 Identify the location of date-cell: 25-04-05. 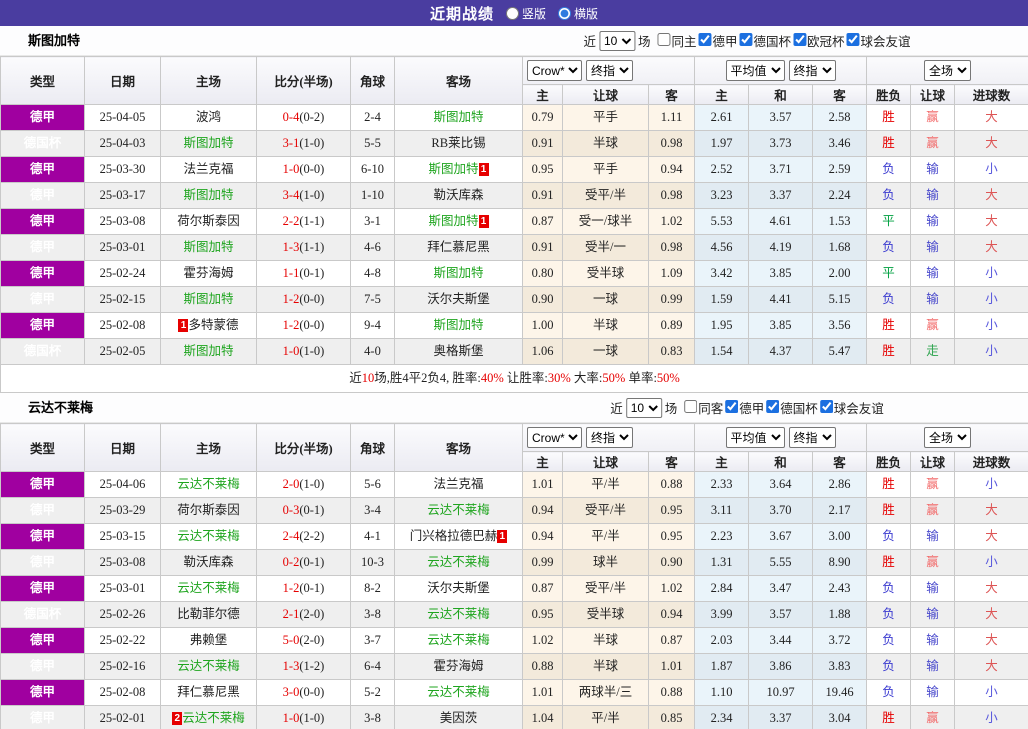
(122, 117).